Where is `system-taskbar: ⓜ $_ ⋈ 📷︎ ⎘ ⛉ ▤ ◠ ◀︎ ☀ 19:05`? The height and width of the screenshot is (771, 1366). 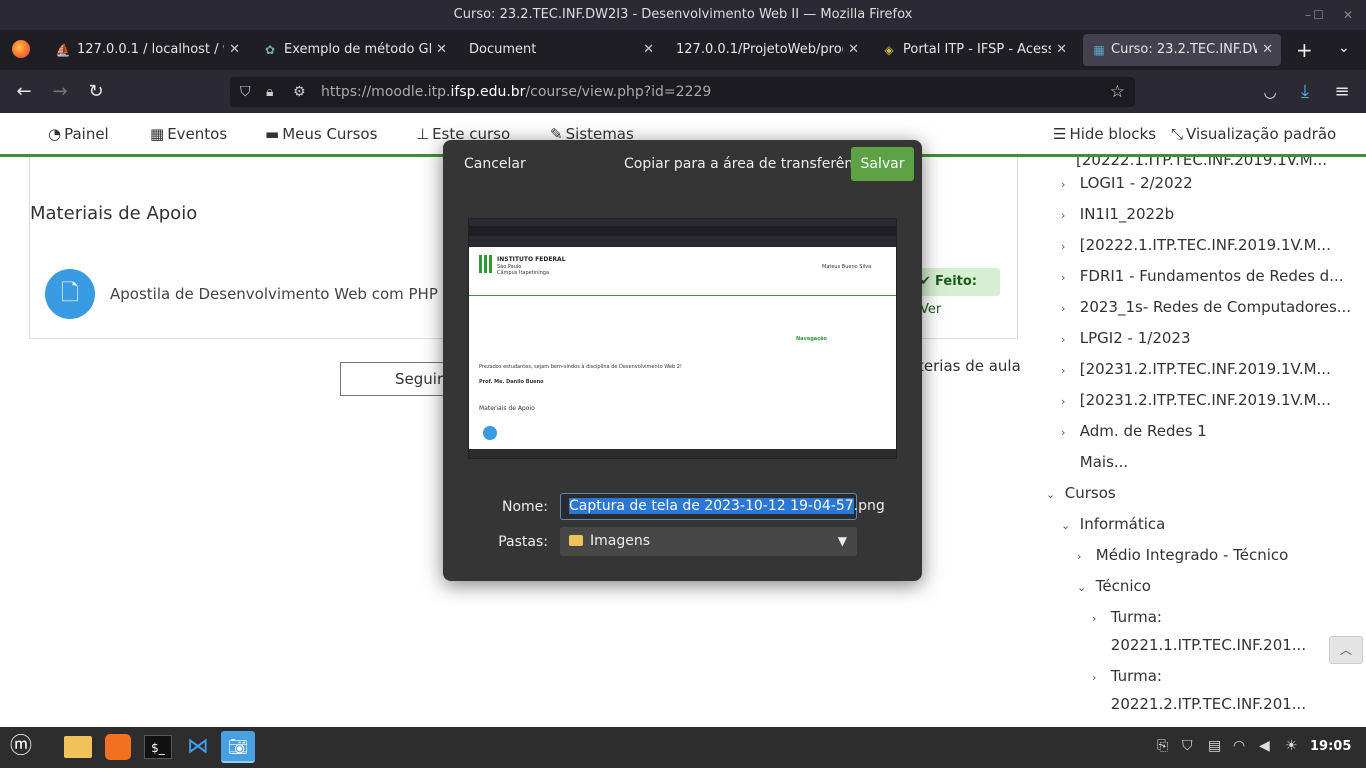
system-taskbar: ⓜ $_ ⋈ 📷︎ ⎘ ⛉ ▤ ◠ ◀︎ ☀ 19:05 is located at coordinates (683, 747).